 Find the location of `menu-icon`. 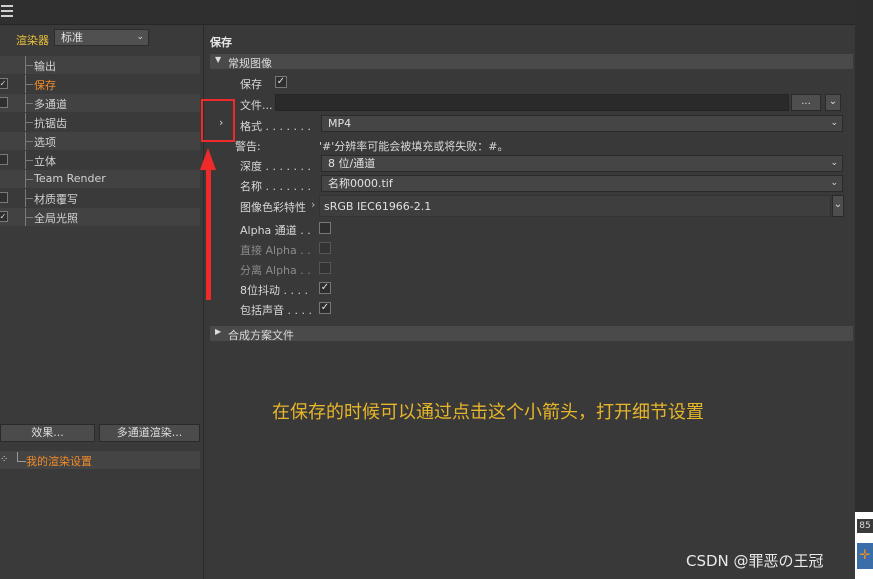

menu-icon is located at coordinates (7, 11).